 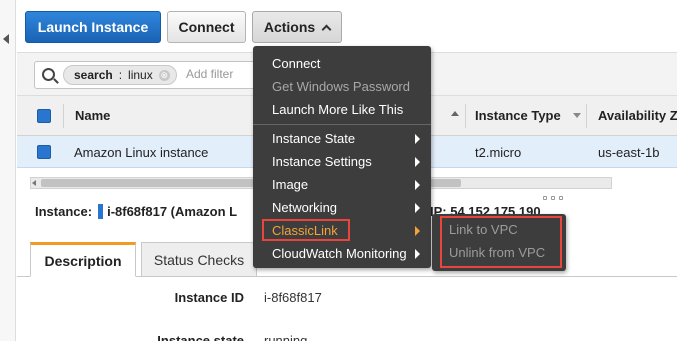 I want to click on menu-item-image: Image, so click(x=290, y=184).